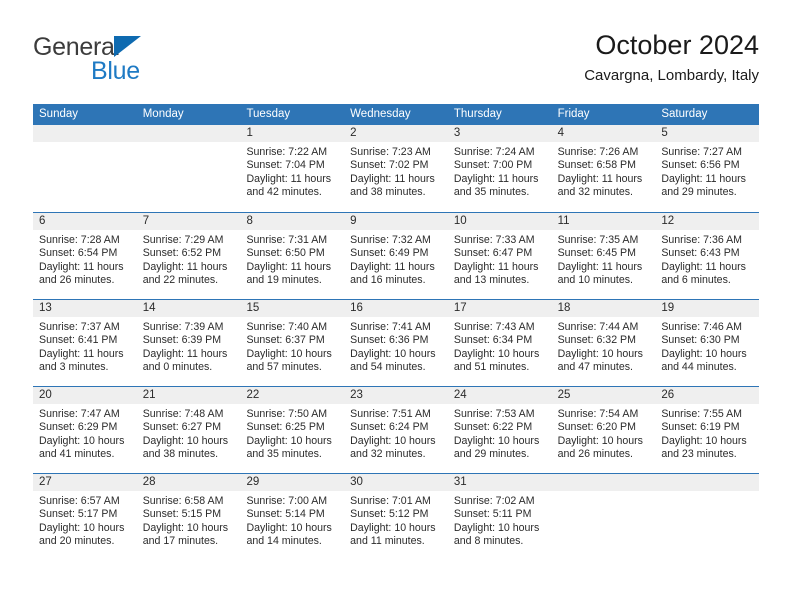 This screenshot has height=612, width=792. Describe the element at coordinates (390, 501) in the screenshot. I see `sunrise-text: Sunrise: 7:01 AM` at that location.